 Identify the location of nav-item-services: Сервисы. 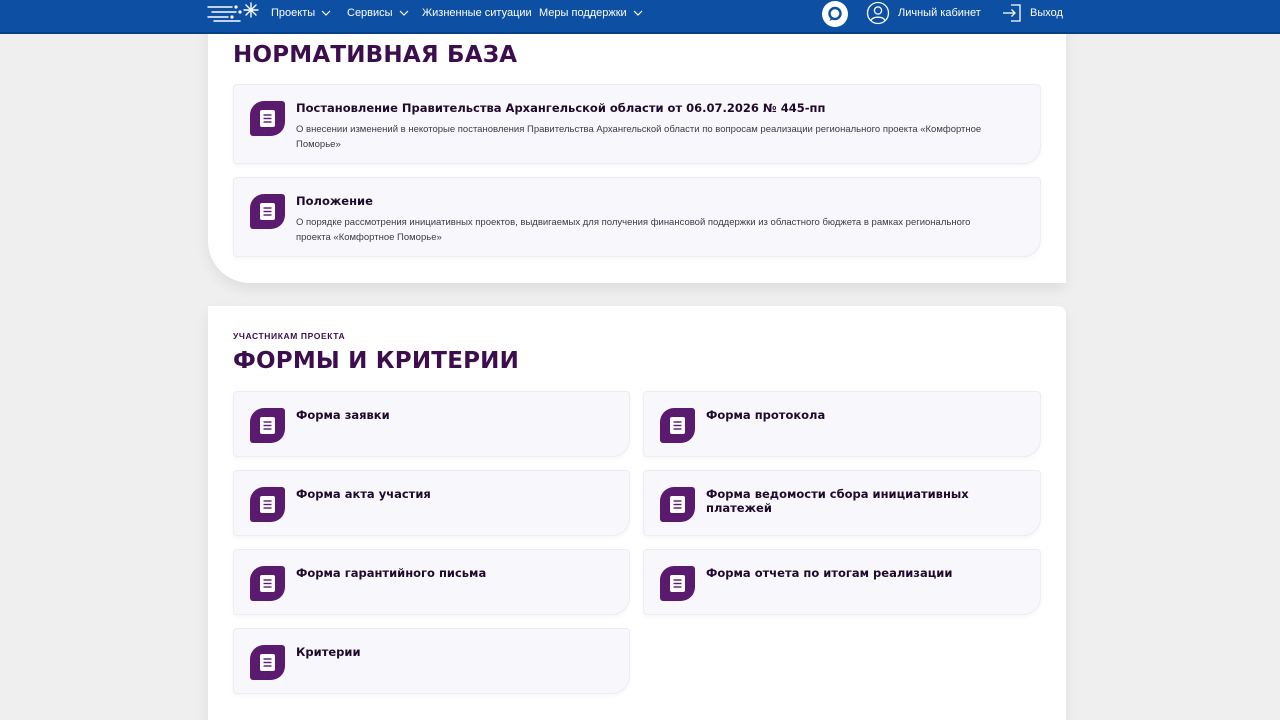
(378, 13).